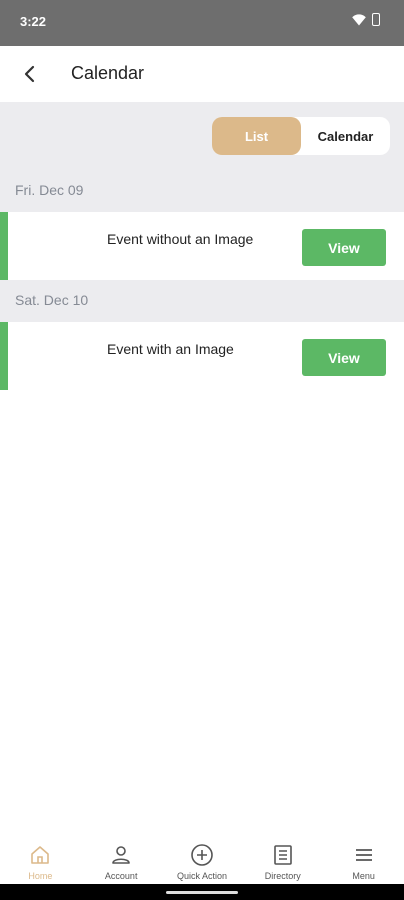  What do you see at coordinates (283, 855) in the screenshot?
I see `directory-icon` at bounding box center [283, 855].